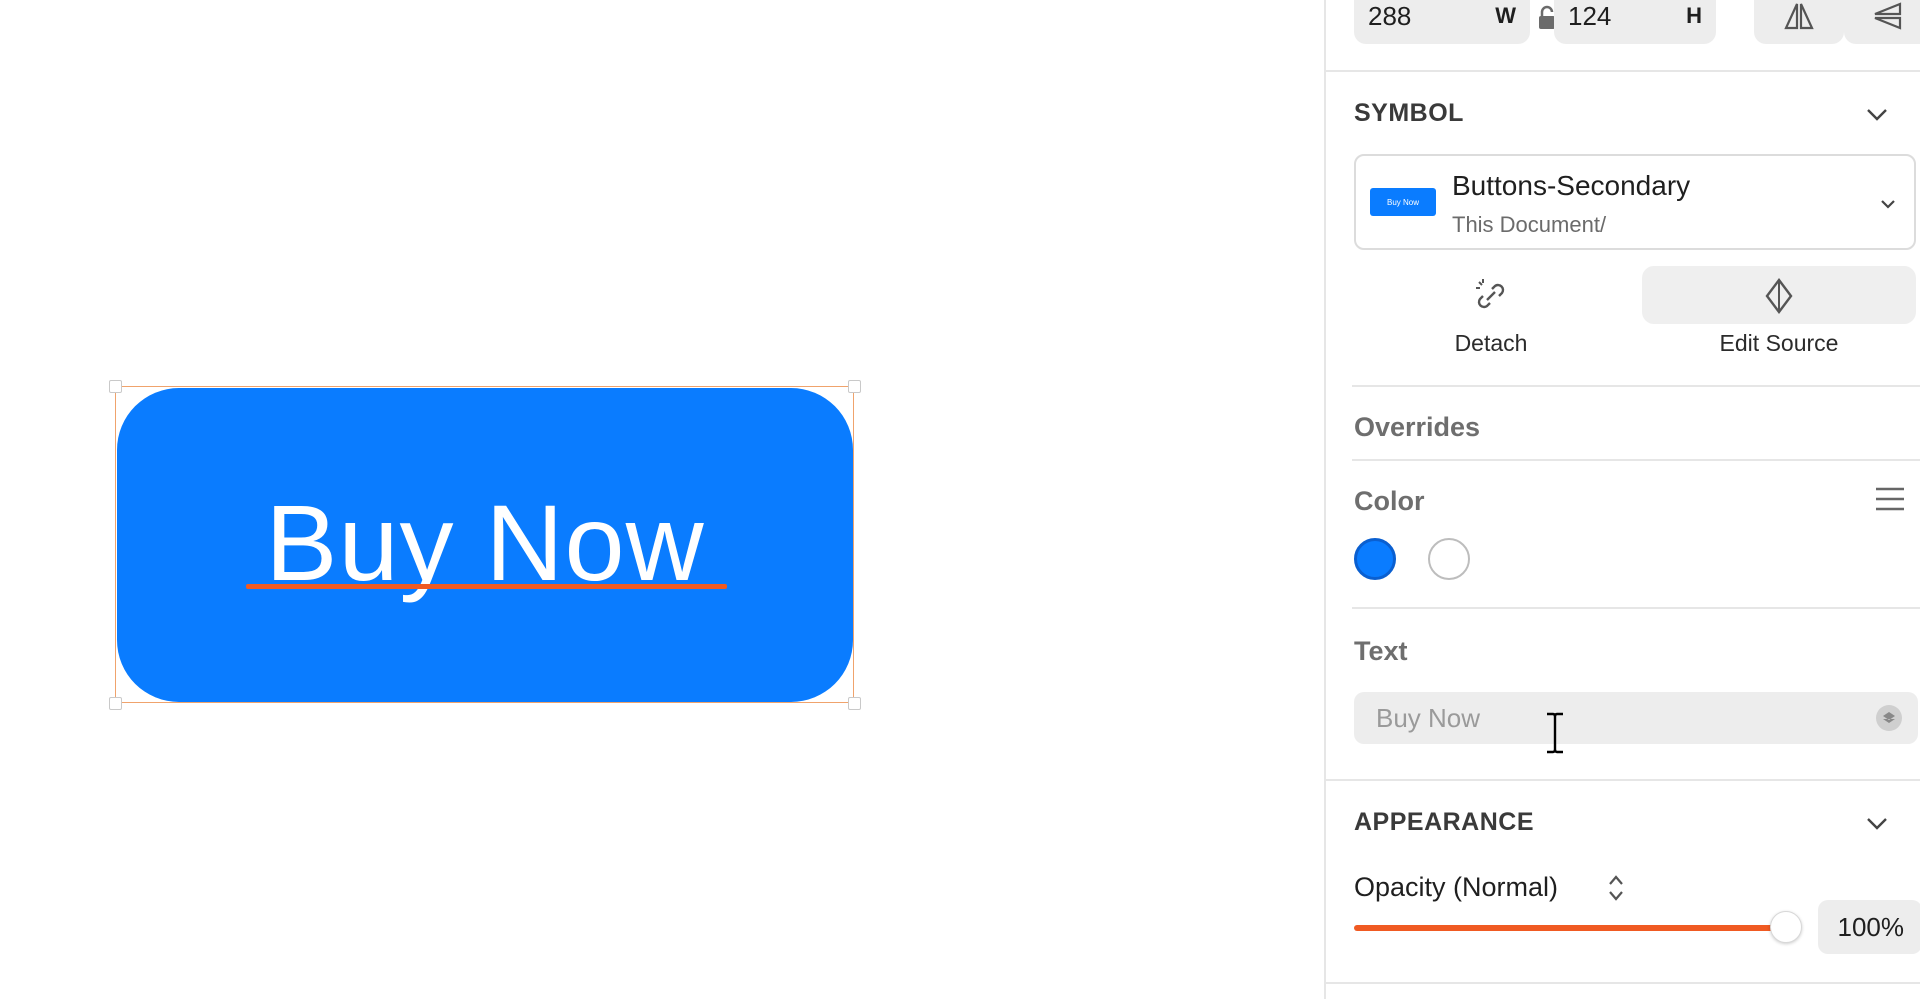  Describe the element at coordinates (1456, 887) in the screenshot. I see `opacity-blend-label: Opacity (Normal)` at that location.